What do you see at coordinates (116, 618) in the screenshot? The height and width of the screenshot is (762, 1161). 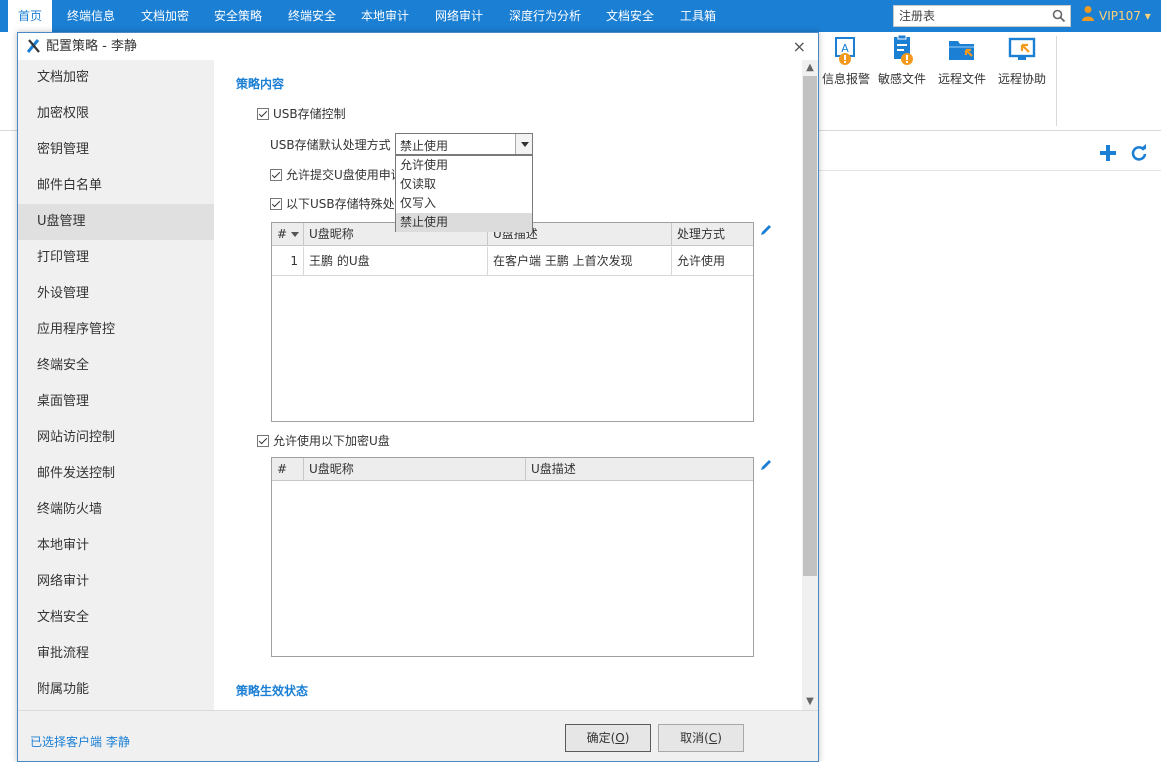 I see `sidebar-item-doc-security: 文档安全` at bounding box center [116, 618].